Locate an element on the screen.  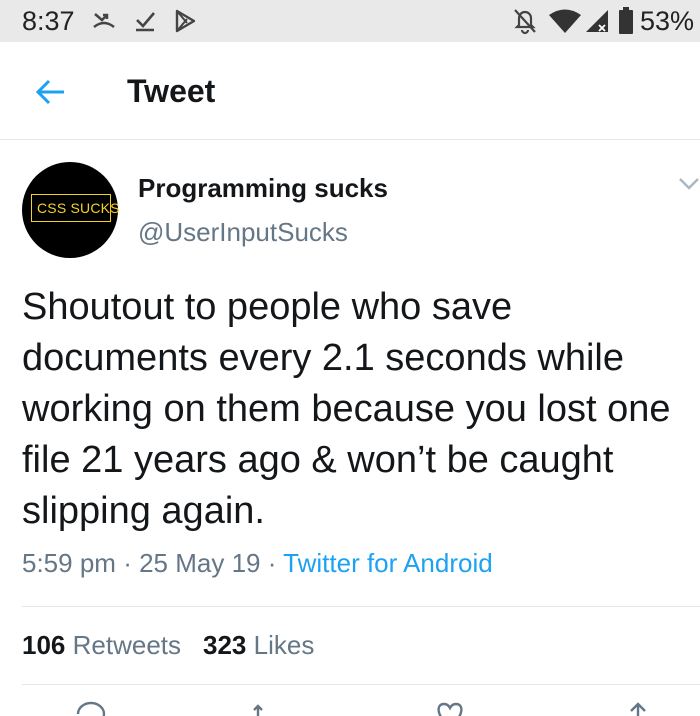
status-right-icons: 53% is located at coordinates (606, 21).